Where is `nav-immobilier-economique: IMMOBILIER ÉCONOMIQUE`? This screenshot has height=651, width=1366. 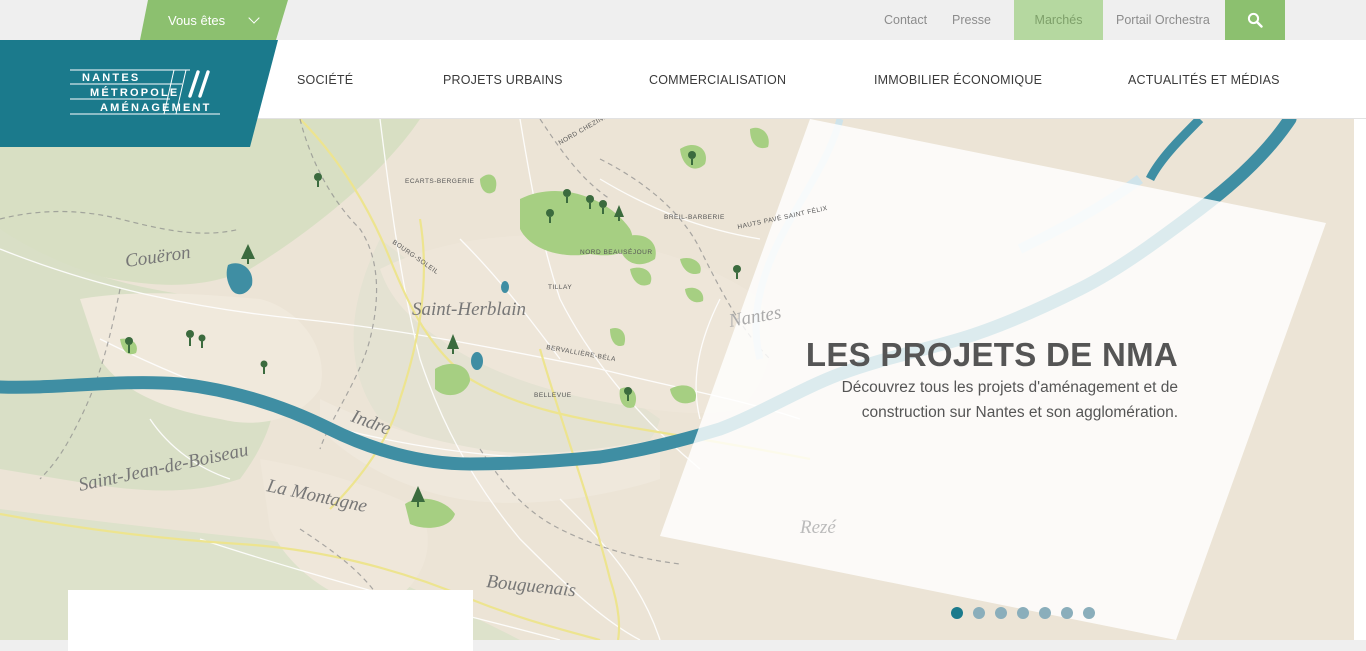 nav-immobilier-economique: IMMOBILIER ÉCONOMIQUE is located at coordinates (958, 79).